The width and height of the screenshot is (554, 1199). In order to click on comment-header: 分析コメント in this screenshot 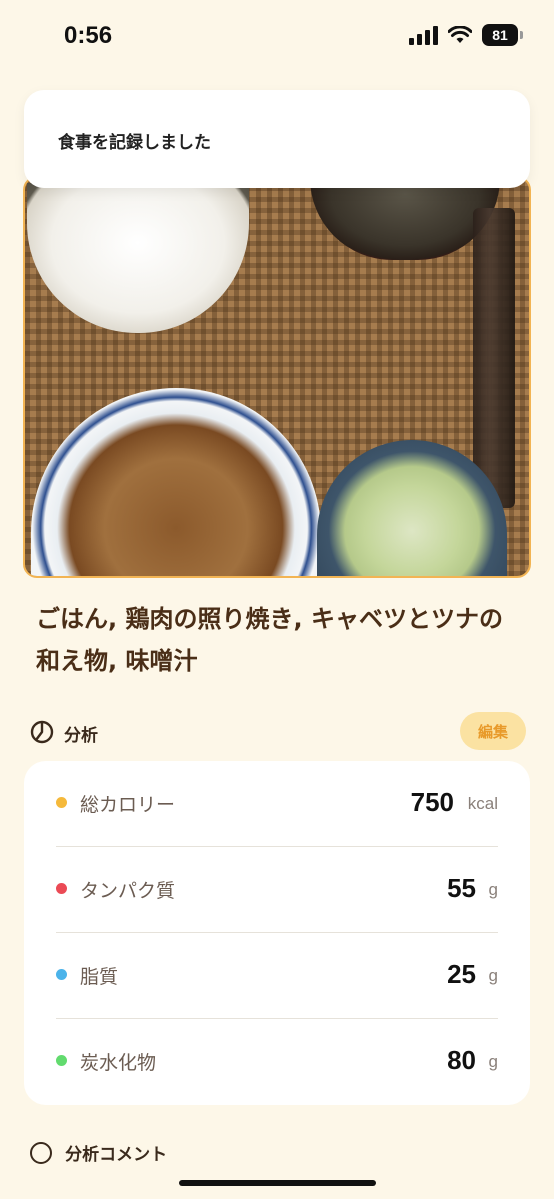, I will do `click(98, 1155)`.